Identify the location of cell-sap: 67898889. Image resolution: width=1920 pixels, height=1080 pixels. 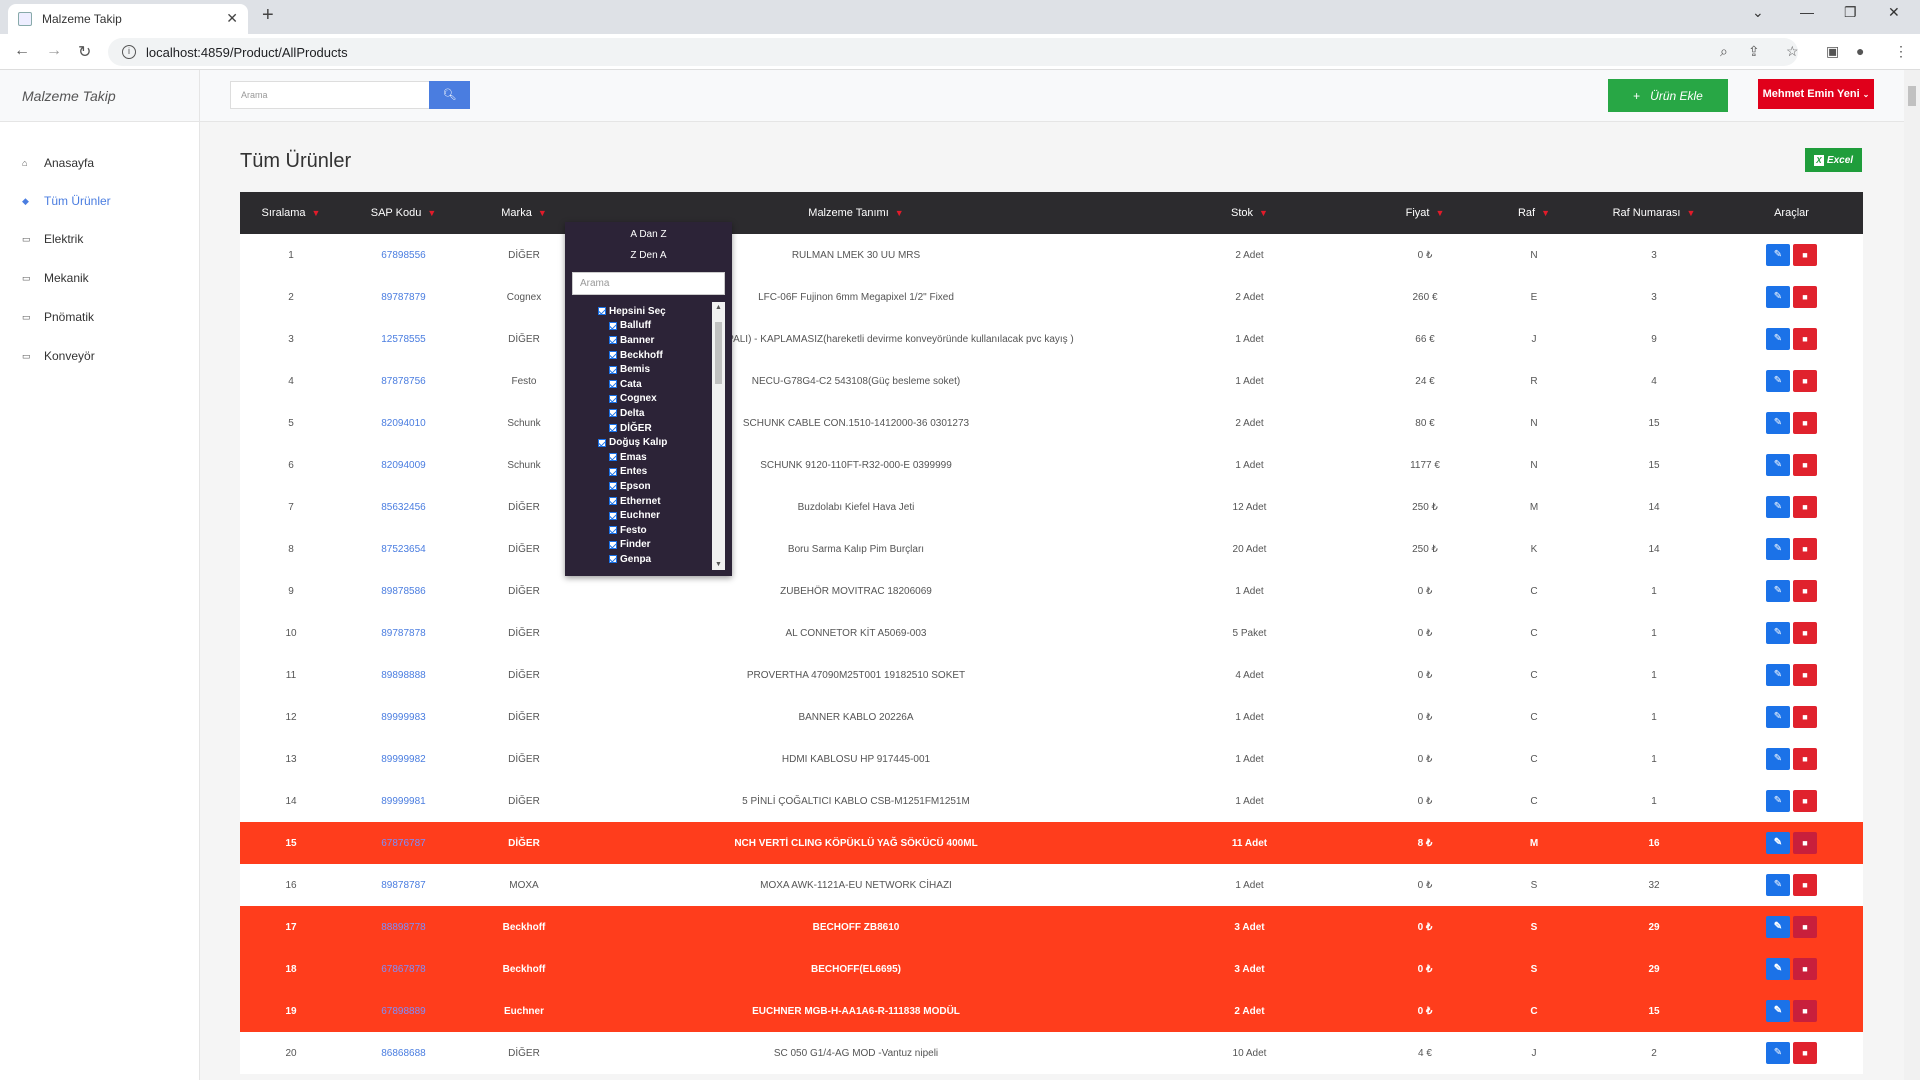
(403, 1011).